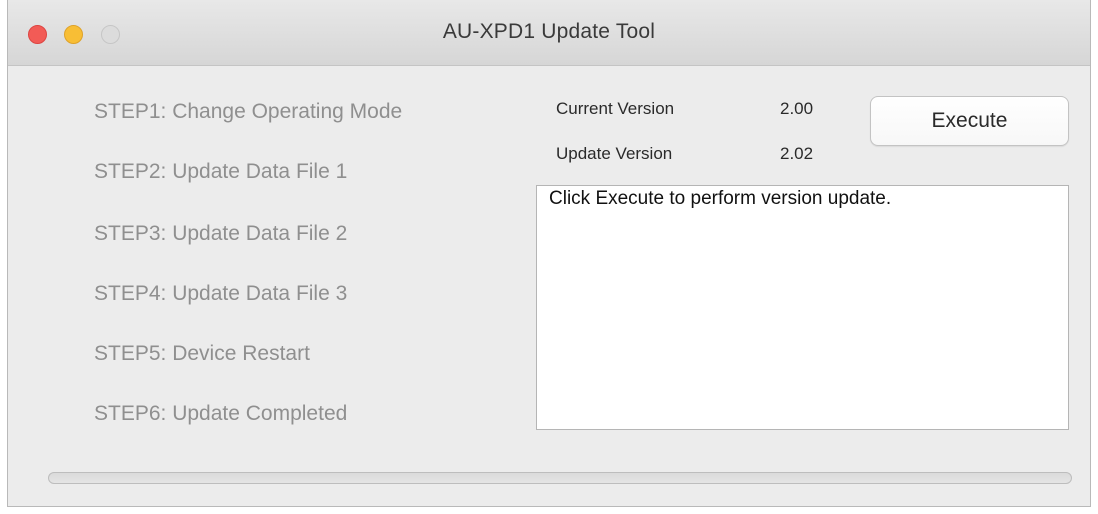 This screenshot has height=514, width=1098. What do you see at coordinates (969, 121) in the screenshot?
I see `execute-button: Execute` at bounding box center [969, 121].